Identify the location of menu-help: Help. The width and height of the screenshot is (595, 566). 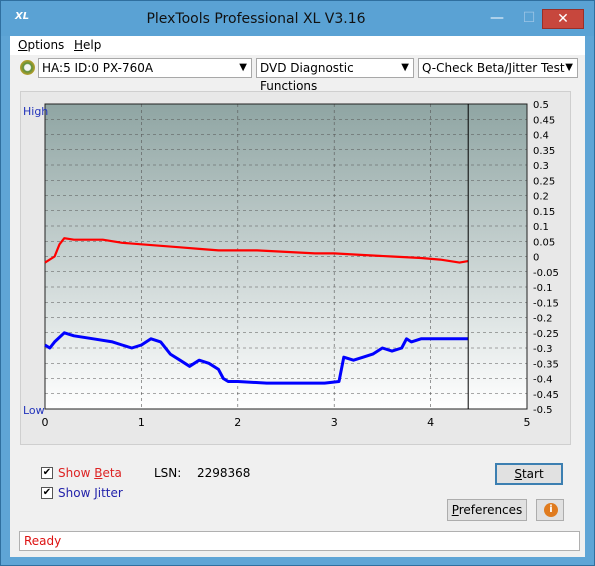
(87, 45).